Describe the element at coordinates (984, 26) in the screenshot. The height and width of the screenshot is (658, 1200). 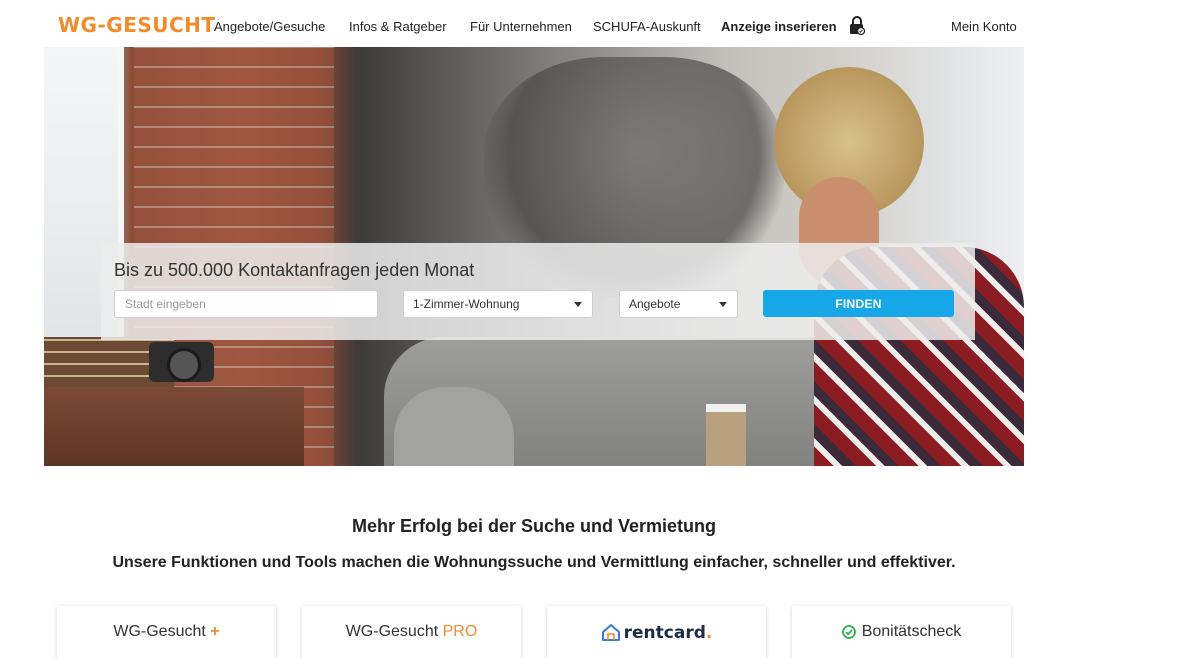
I see `nav-mein-konto: Mein Konto` at that location.